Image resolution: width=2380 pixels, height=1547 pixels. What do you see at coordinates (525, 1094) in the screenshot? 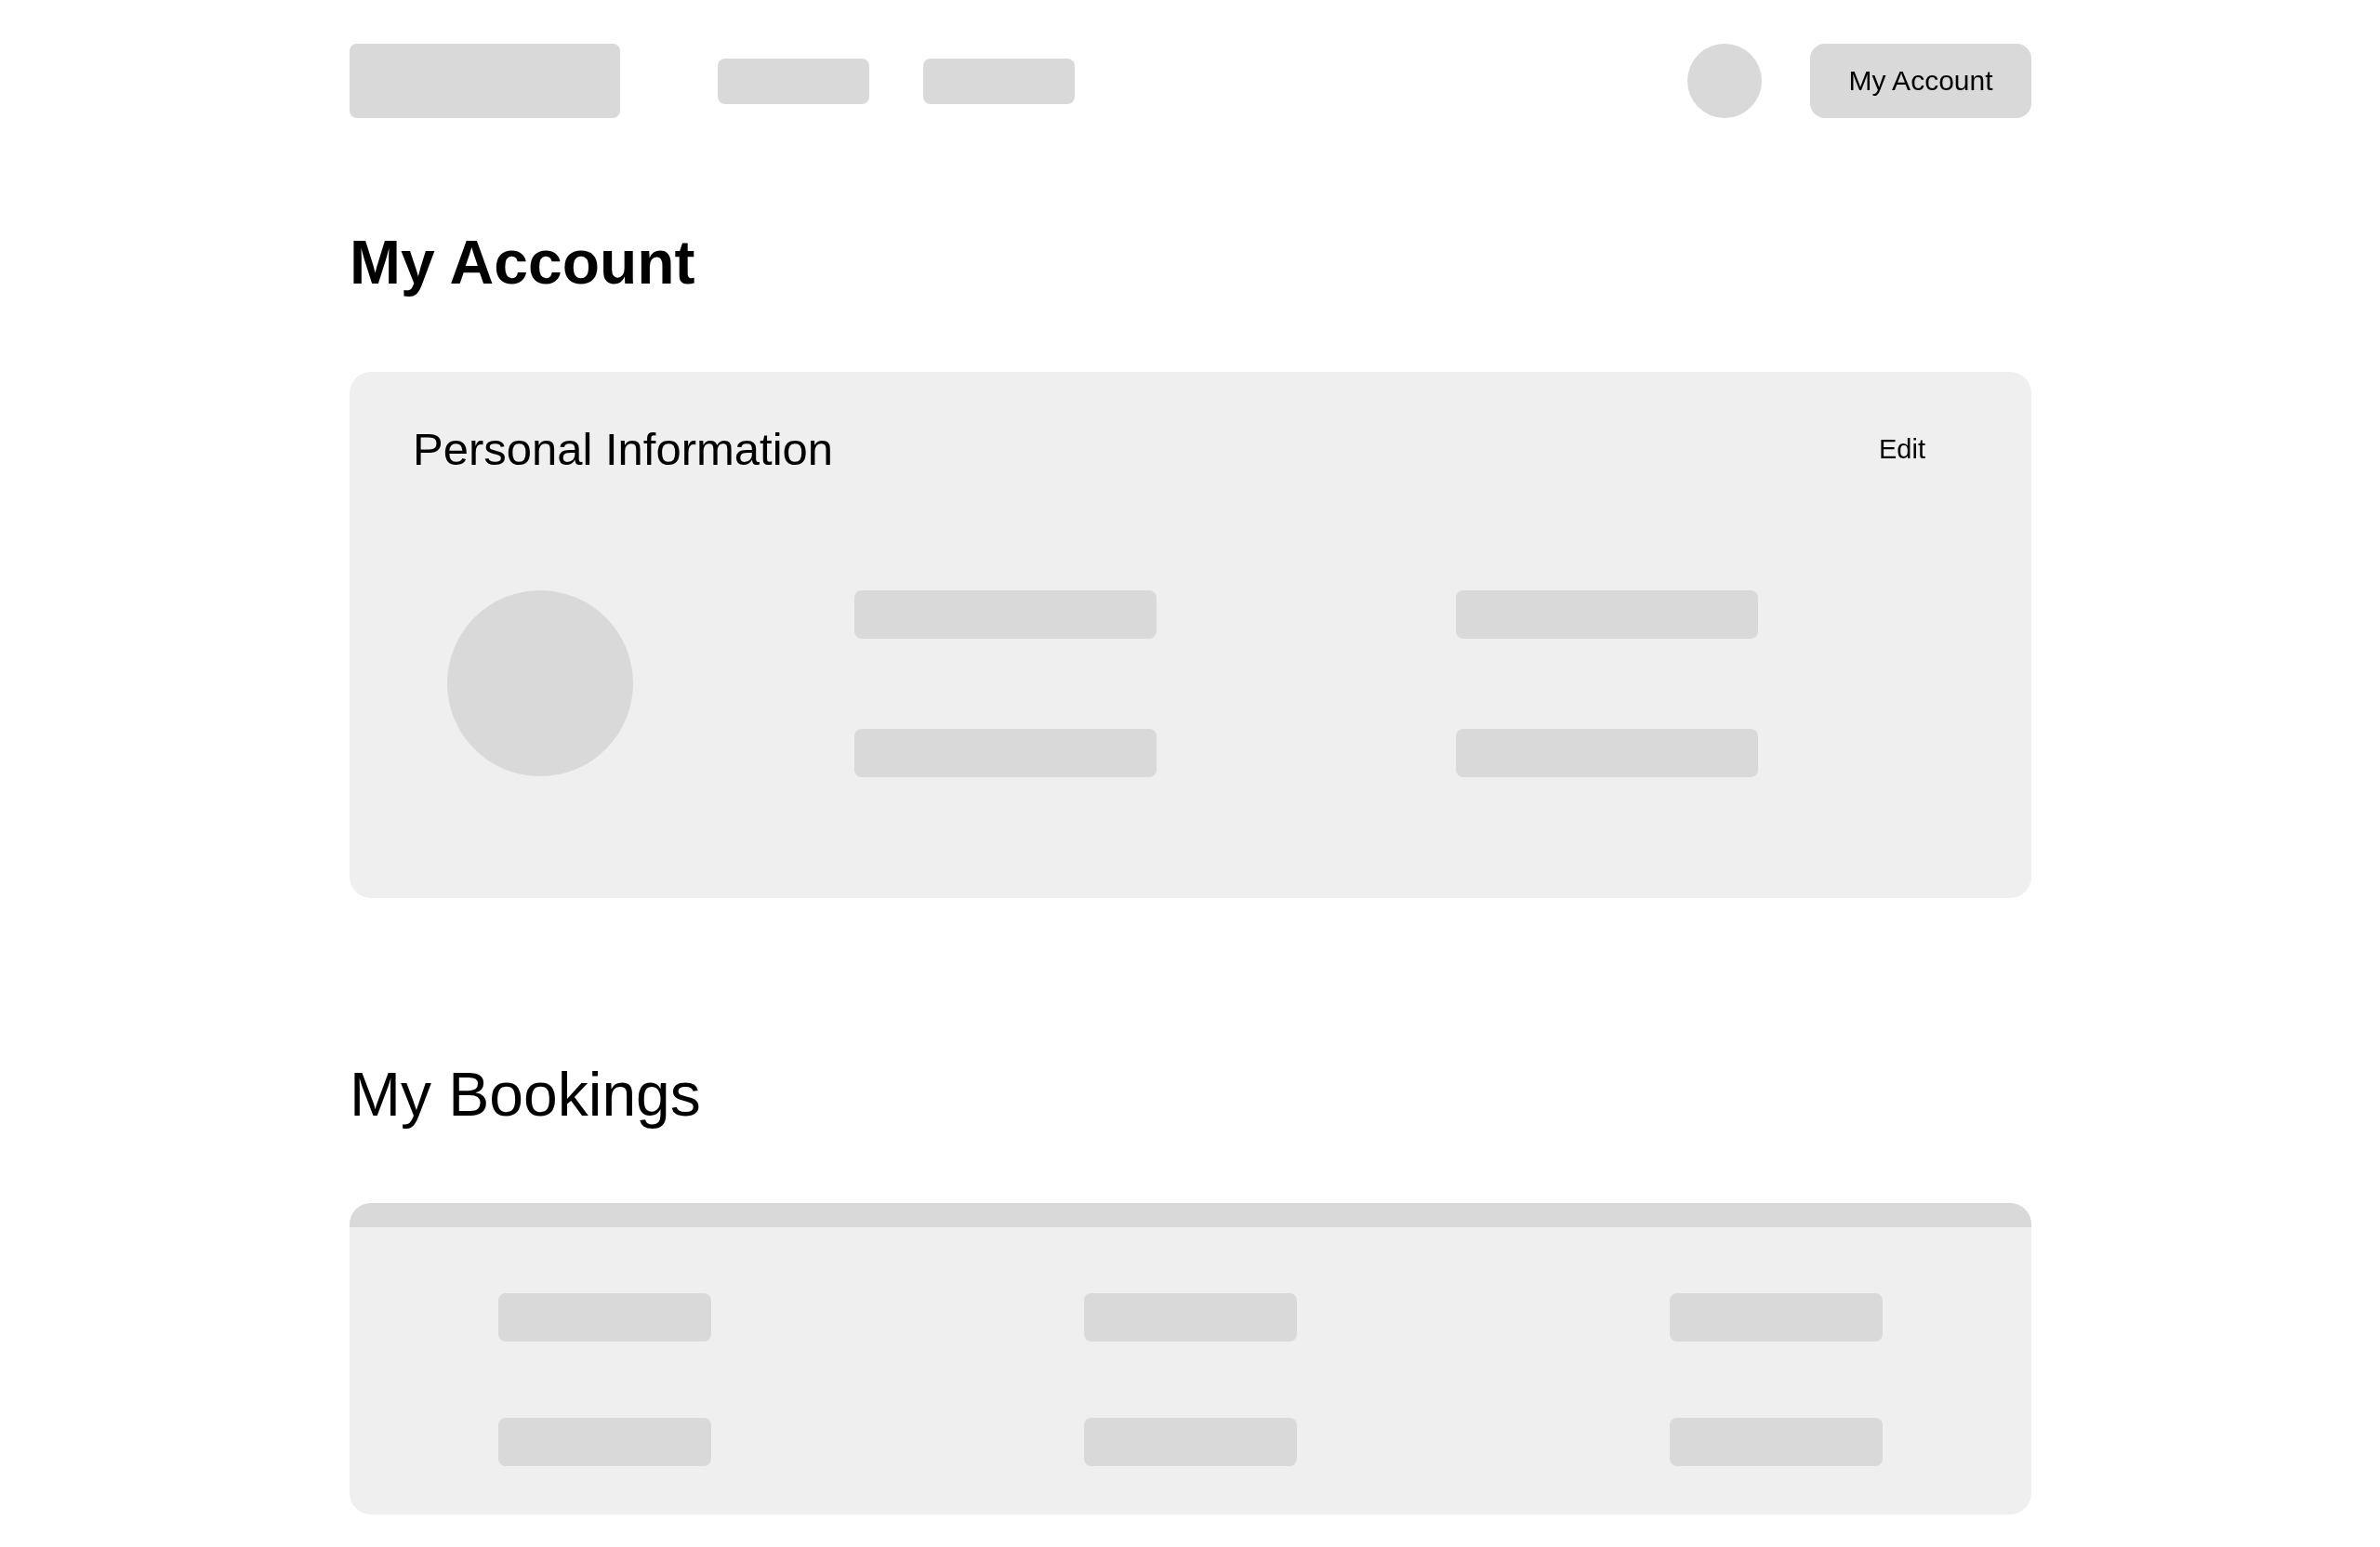
I see `page-heading: My Bookings` at bounding box center [525, 1094].